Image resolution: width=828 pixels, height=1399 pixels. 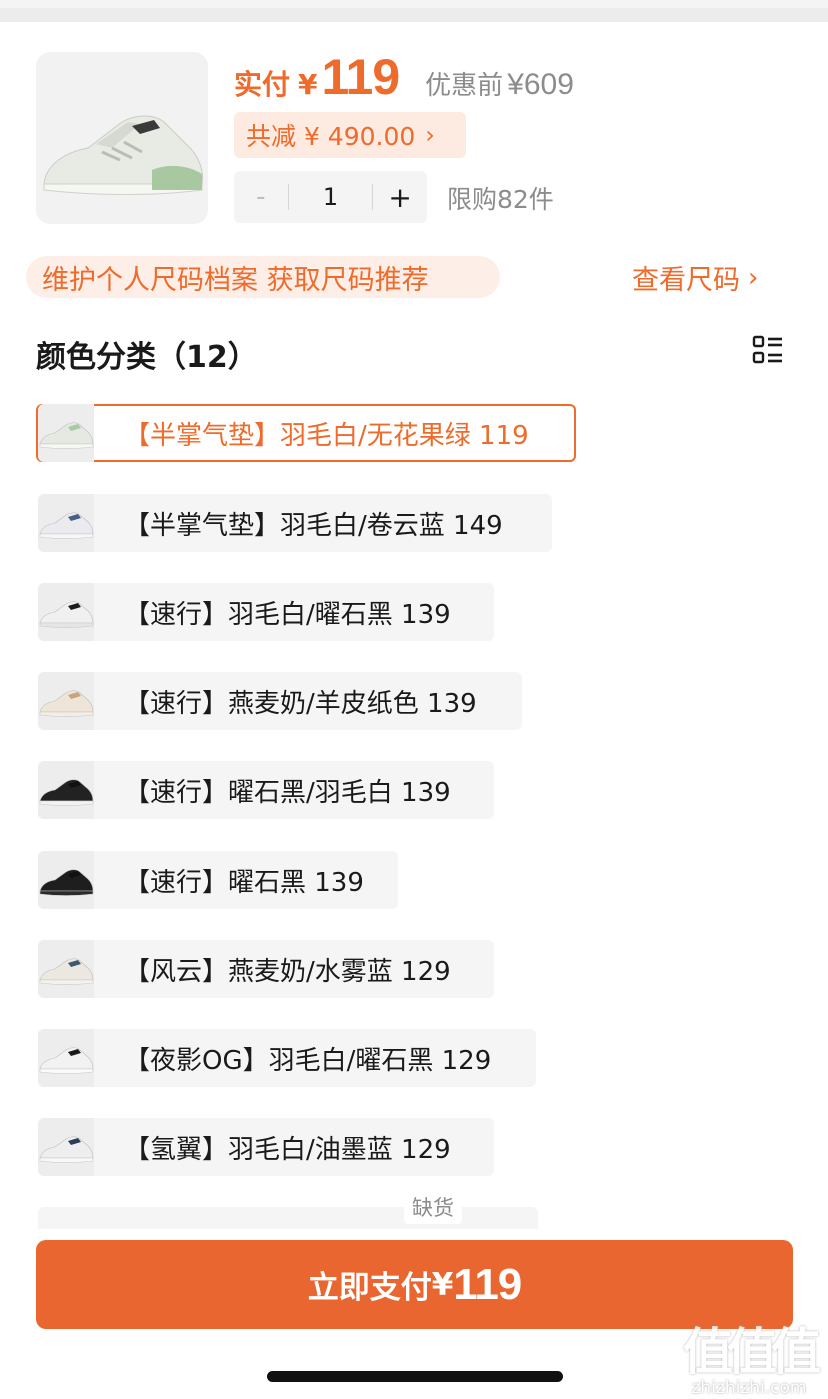 I want to click on color-option: 【风云】燕麦奶/水雾蓝 129, so click(x=266, y=969).